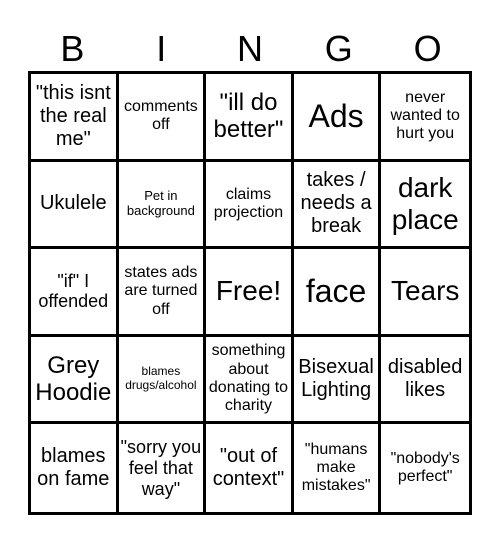 Image resolution: width=501 pixels, height=544 pixels. I want to click on bingo-cell: Grey Hoodie, so click(75, 380).